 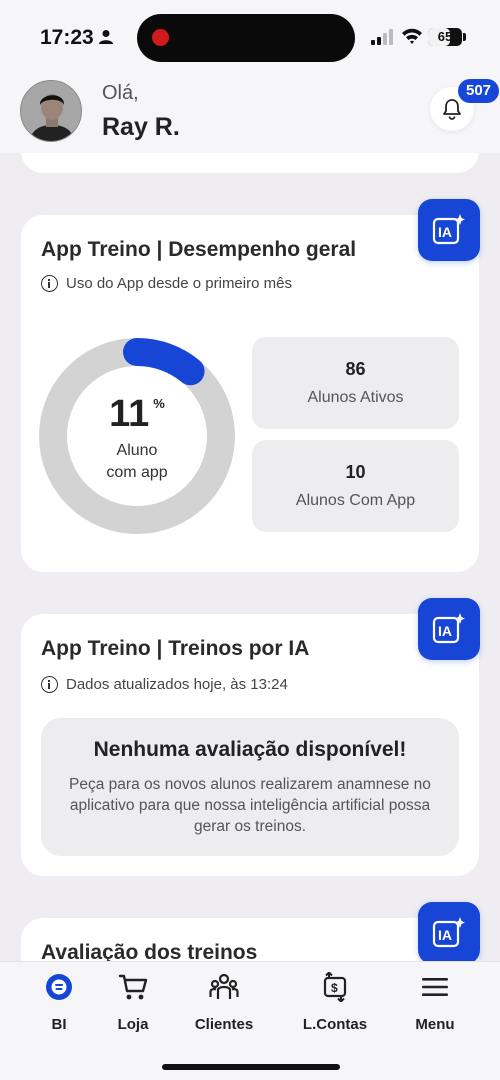 I want to click on wifi-icon, so click(x=412, y=36).